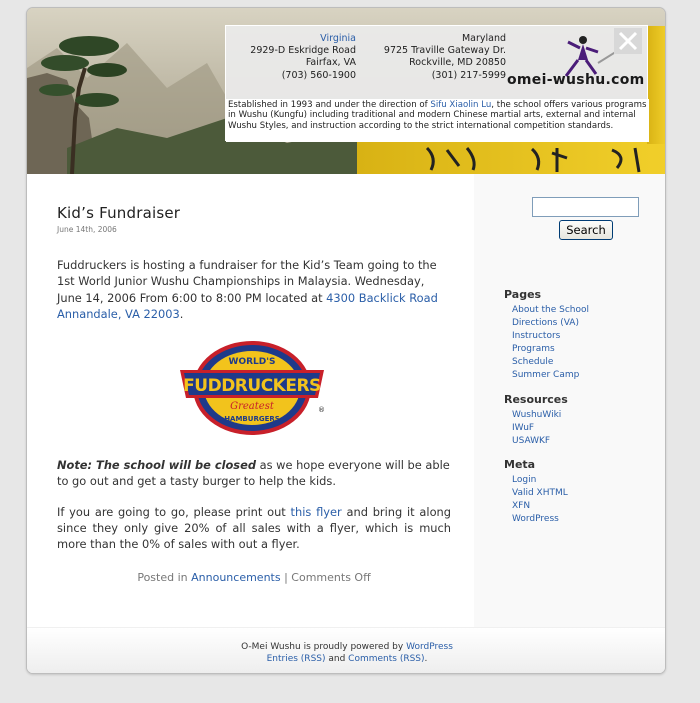 Image resolution: width=700 pixels, height=703 pixels. Describe the element at coordinates (347, 658) in the screenshot. I see `footer-feeds: Entries (RSS) and Comments (RSS).` at that location.